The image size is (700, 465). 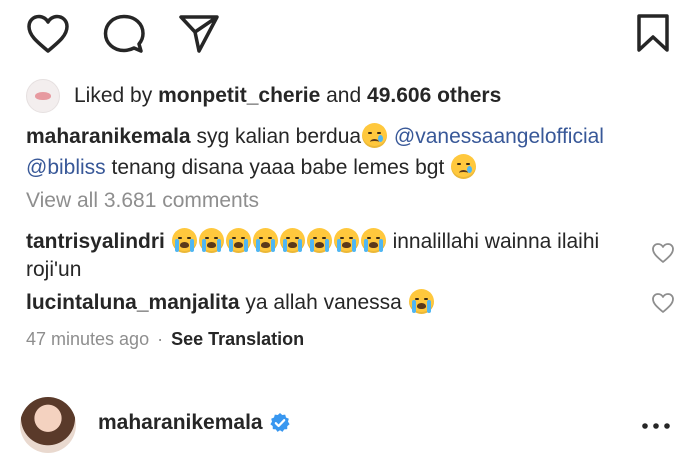 I want to click on comment-username: tantrisyalindri, so click(x=95, y=241).